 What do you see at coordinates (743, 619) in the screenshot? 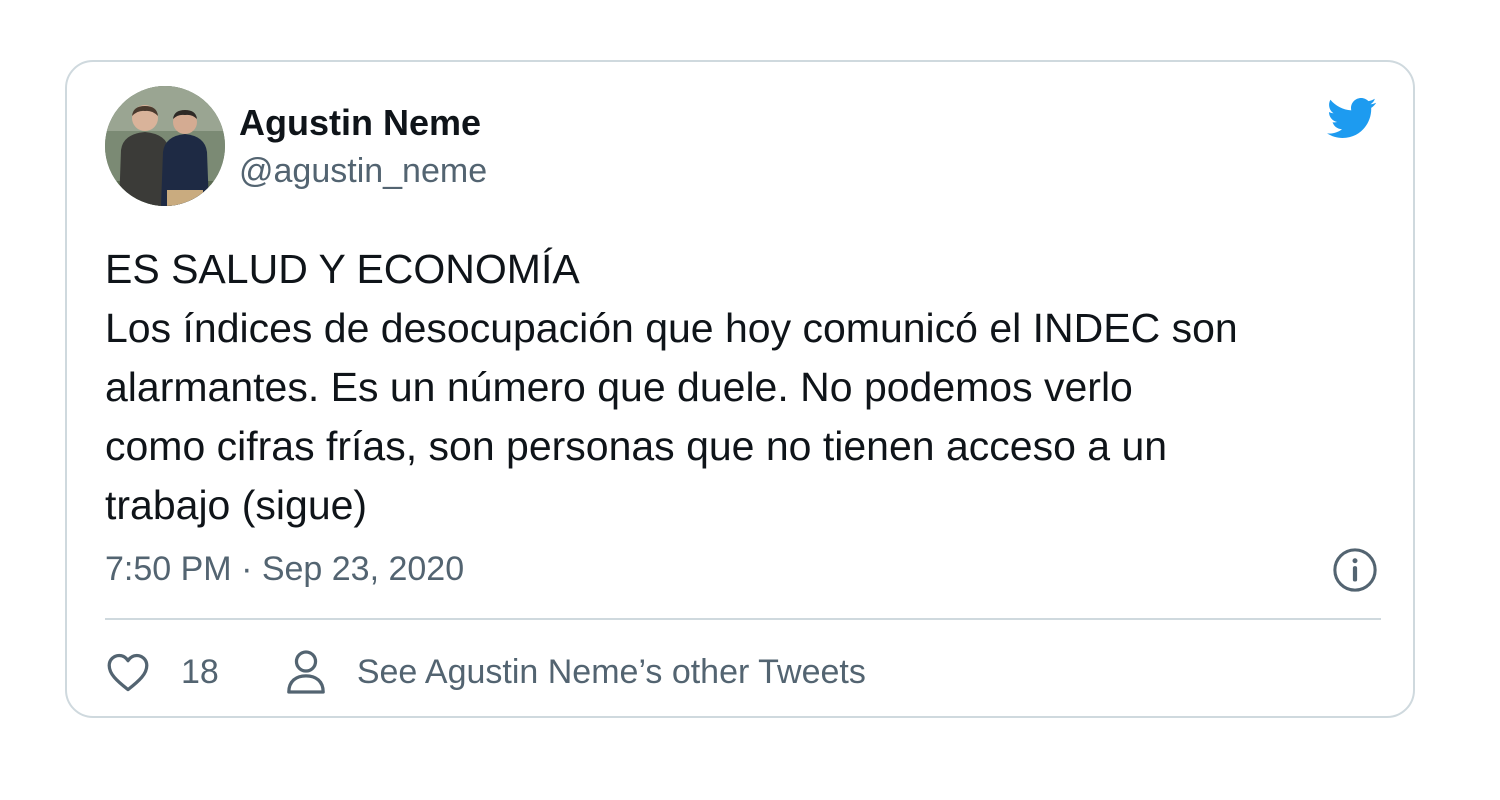
I see `footer-divider` at bounding box center [743, 619].